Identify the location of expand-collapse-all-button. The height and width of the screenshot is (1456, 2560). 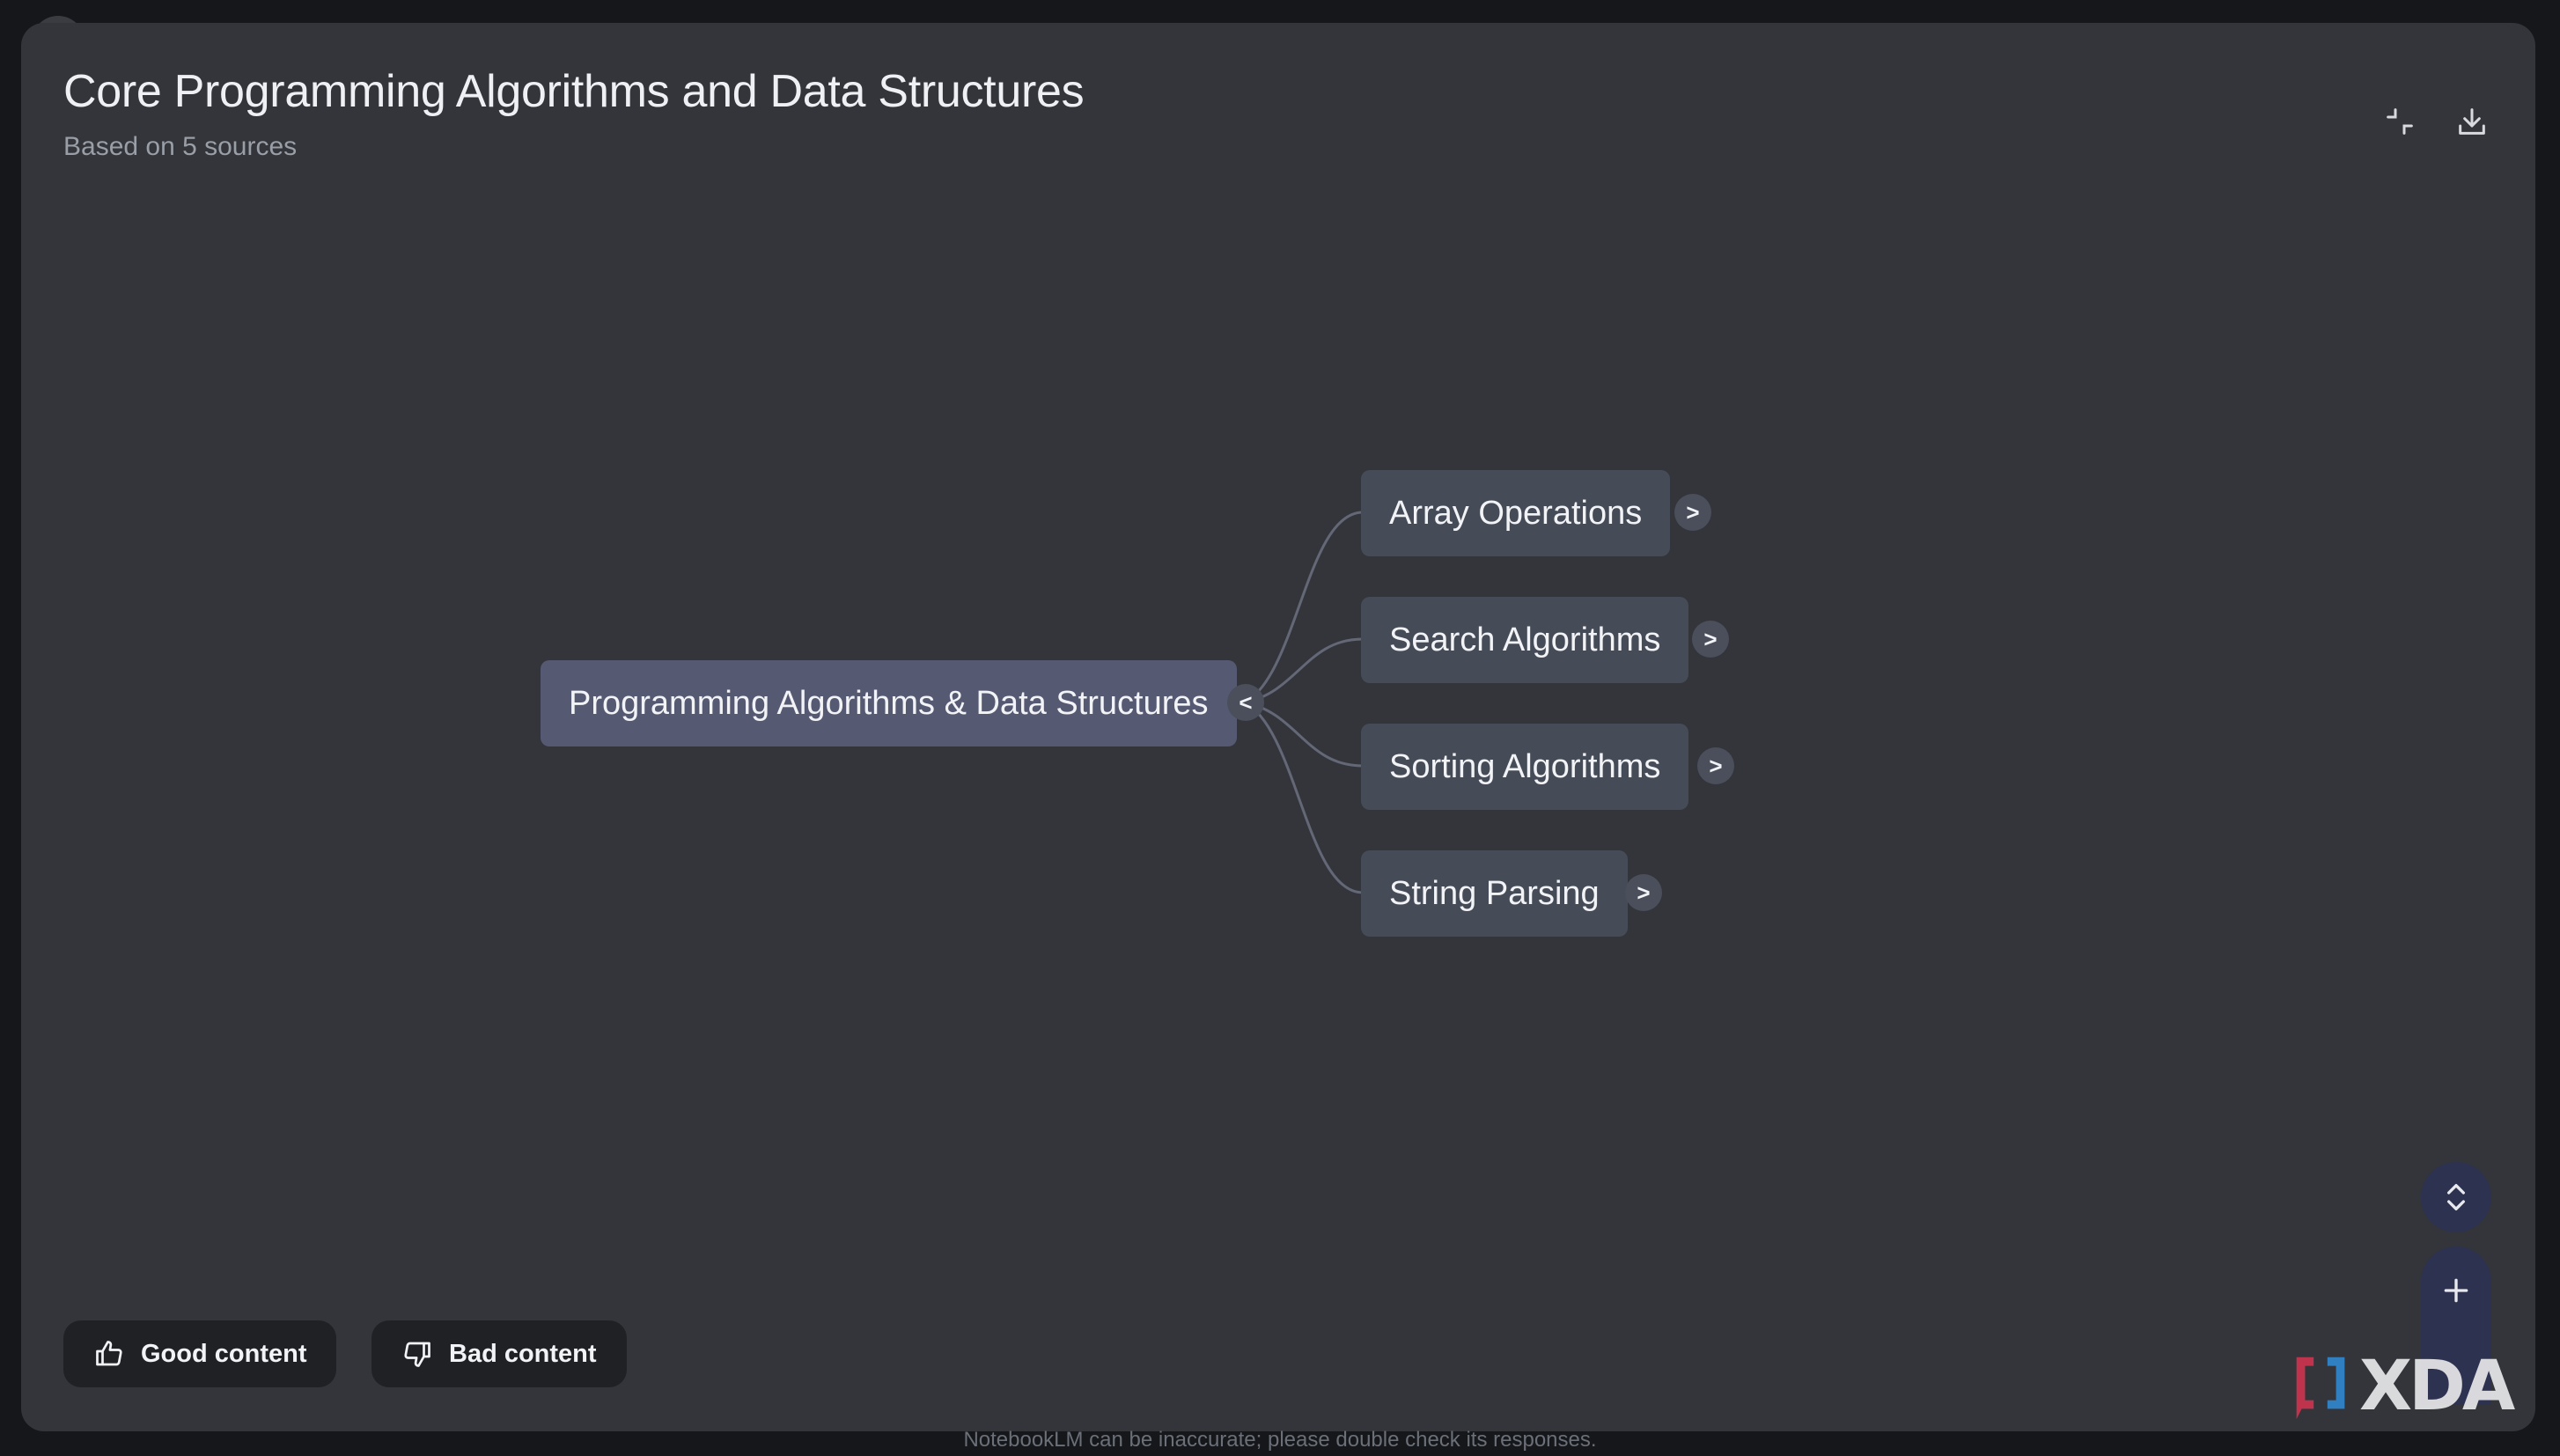
(2456, 1197).